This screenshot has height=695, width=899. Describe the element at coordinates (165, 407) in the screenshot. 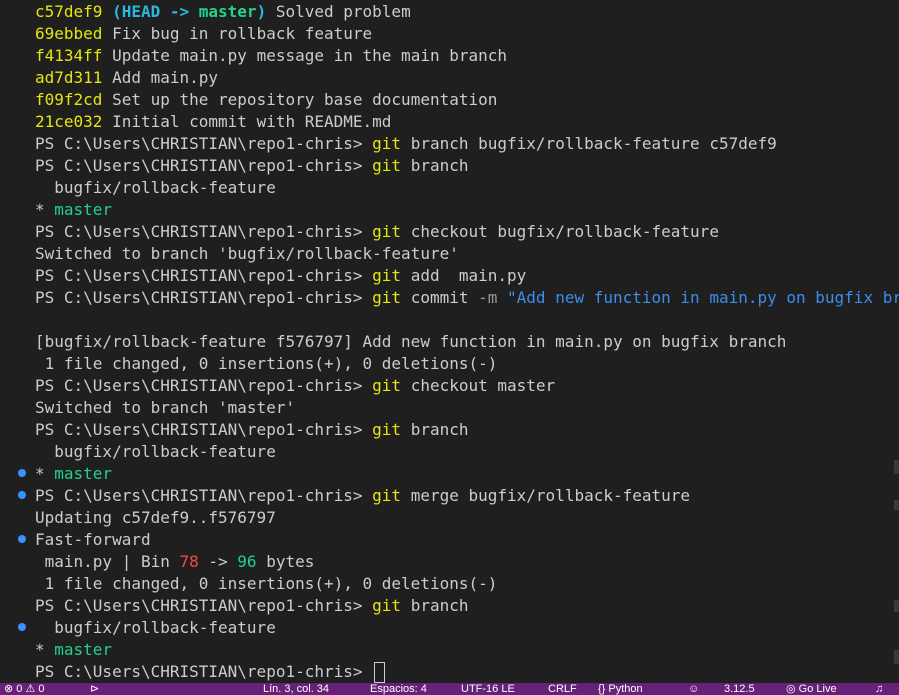

I see `output-line: Switched to branch 'master'` at that location.